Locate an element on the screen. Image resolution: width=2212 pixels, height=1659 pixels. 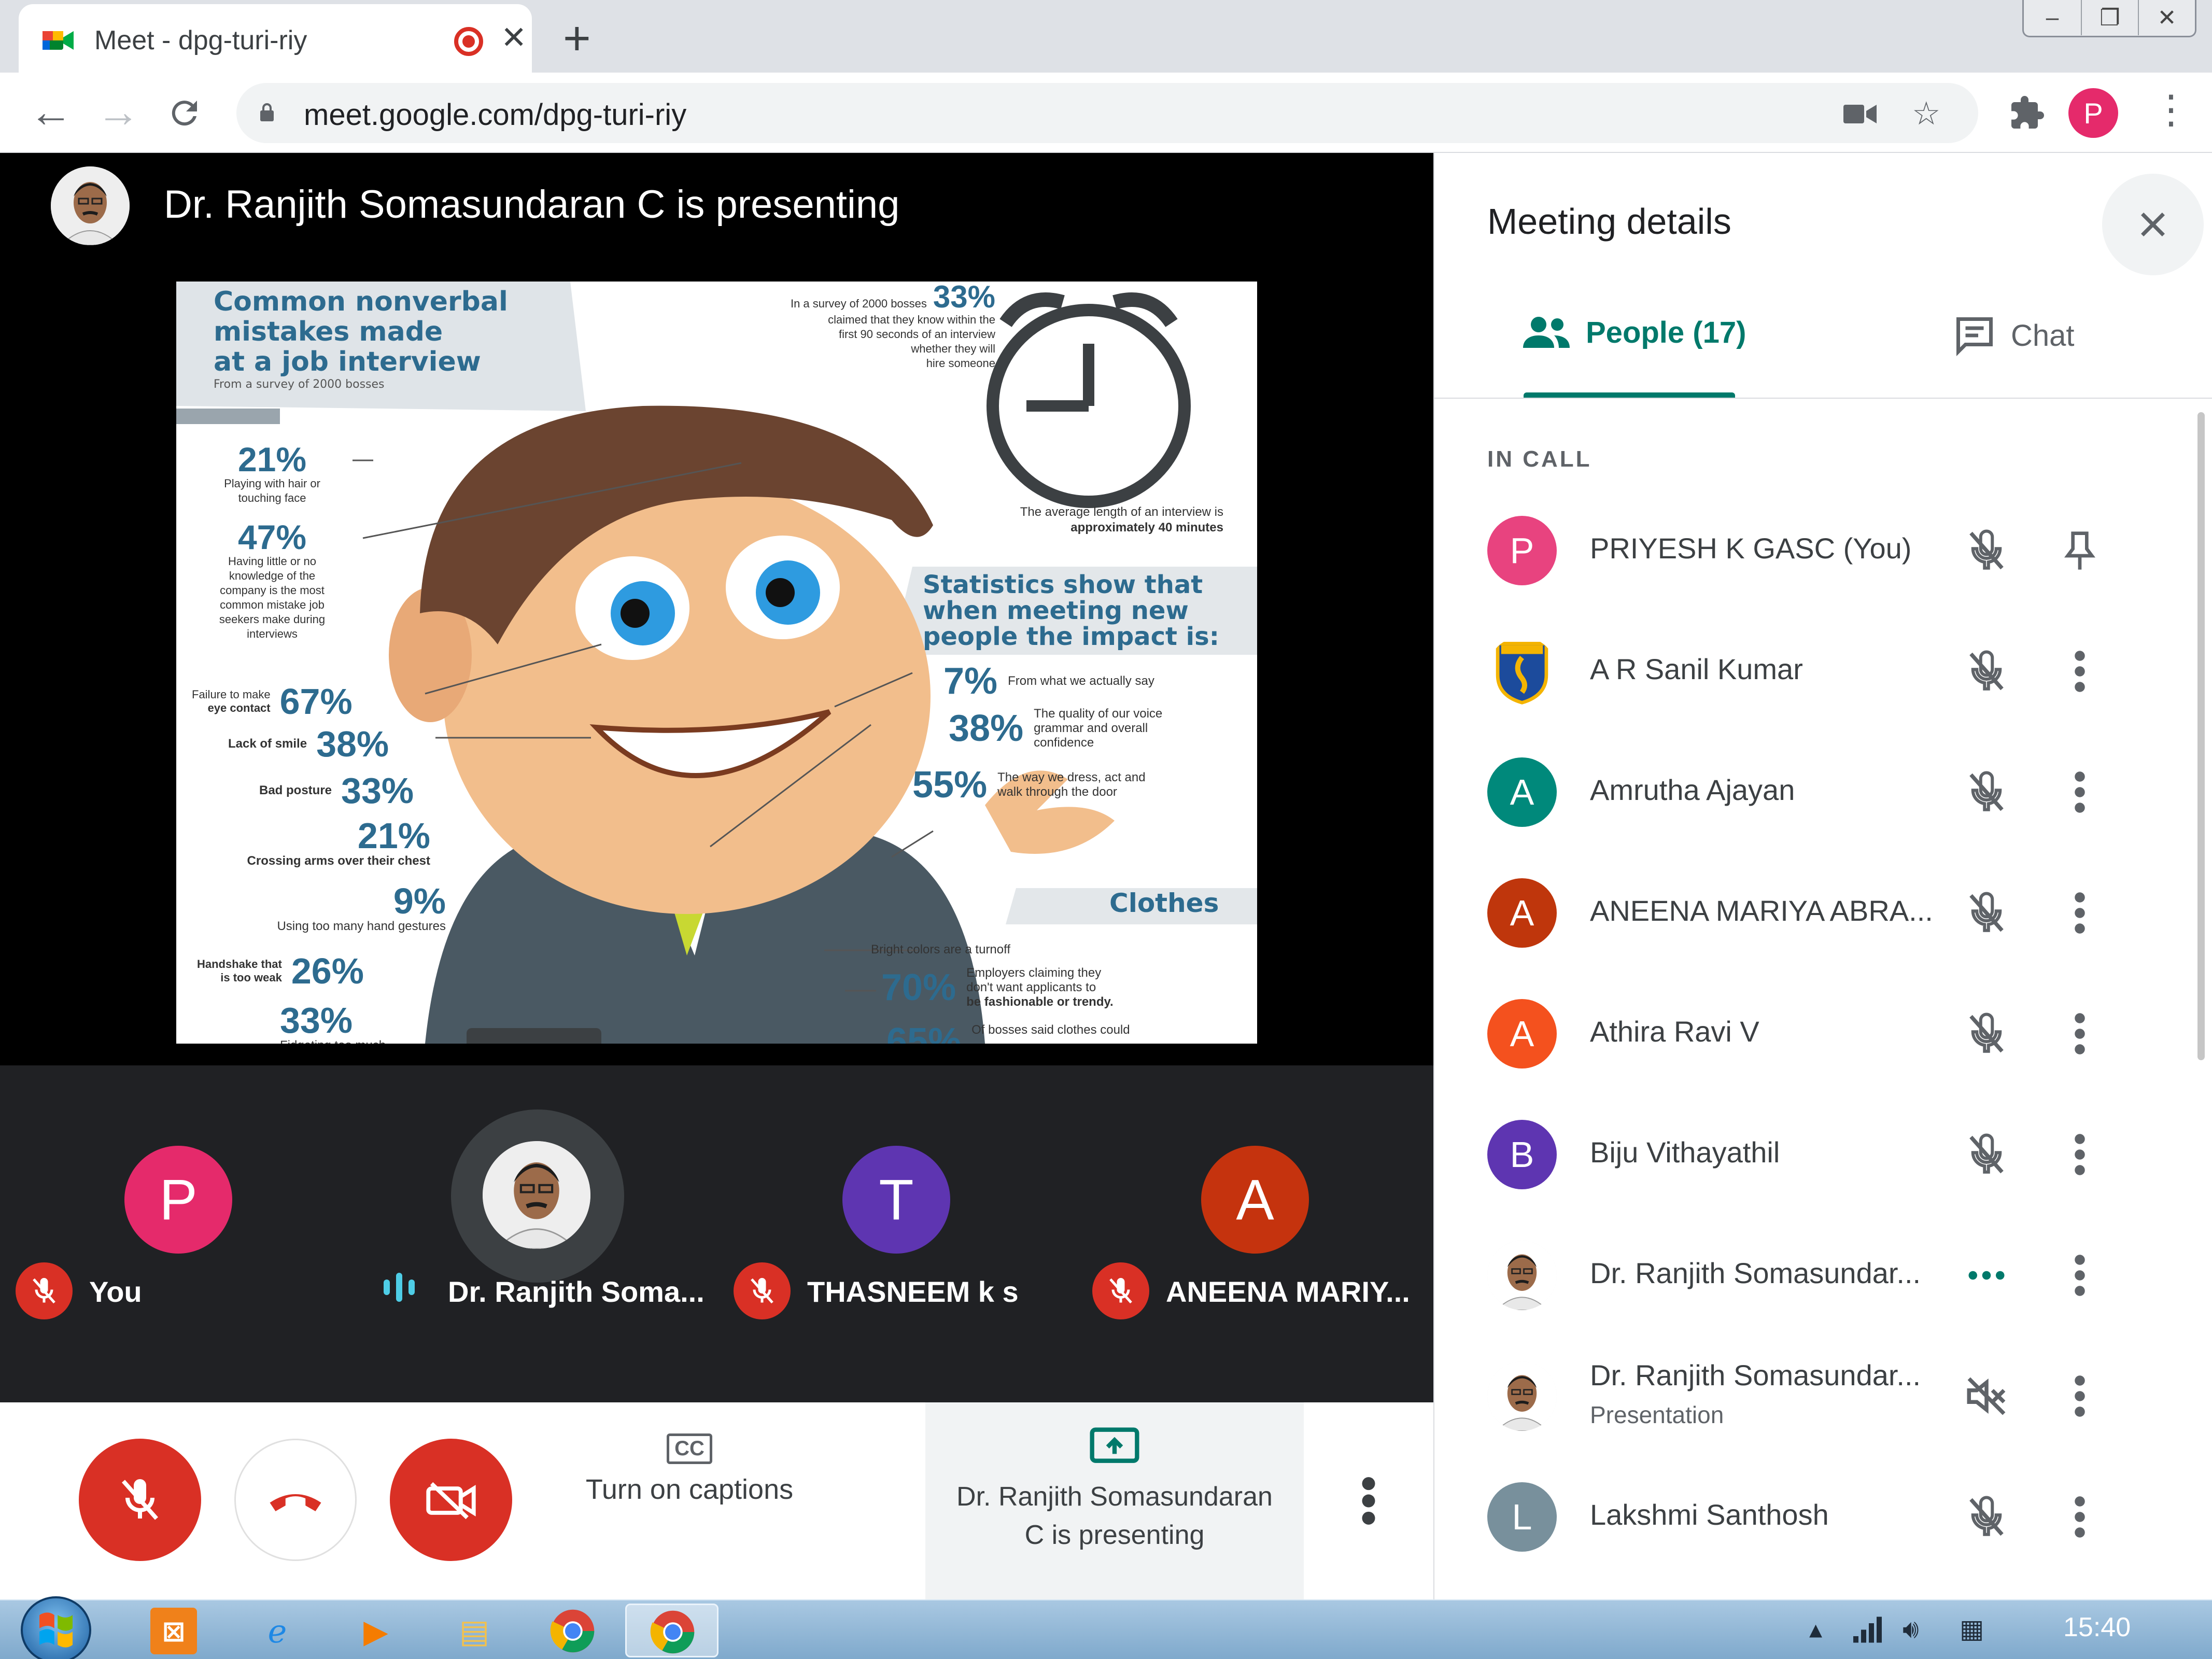
volume-off-icon is located at coordinates (1986, 1396).